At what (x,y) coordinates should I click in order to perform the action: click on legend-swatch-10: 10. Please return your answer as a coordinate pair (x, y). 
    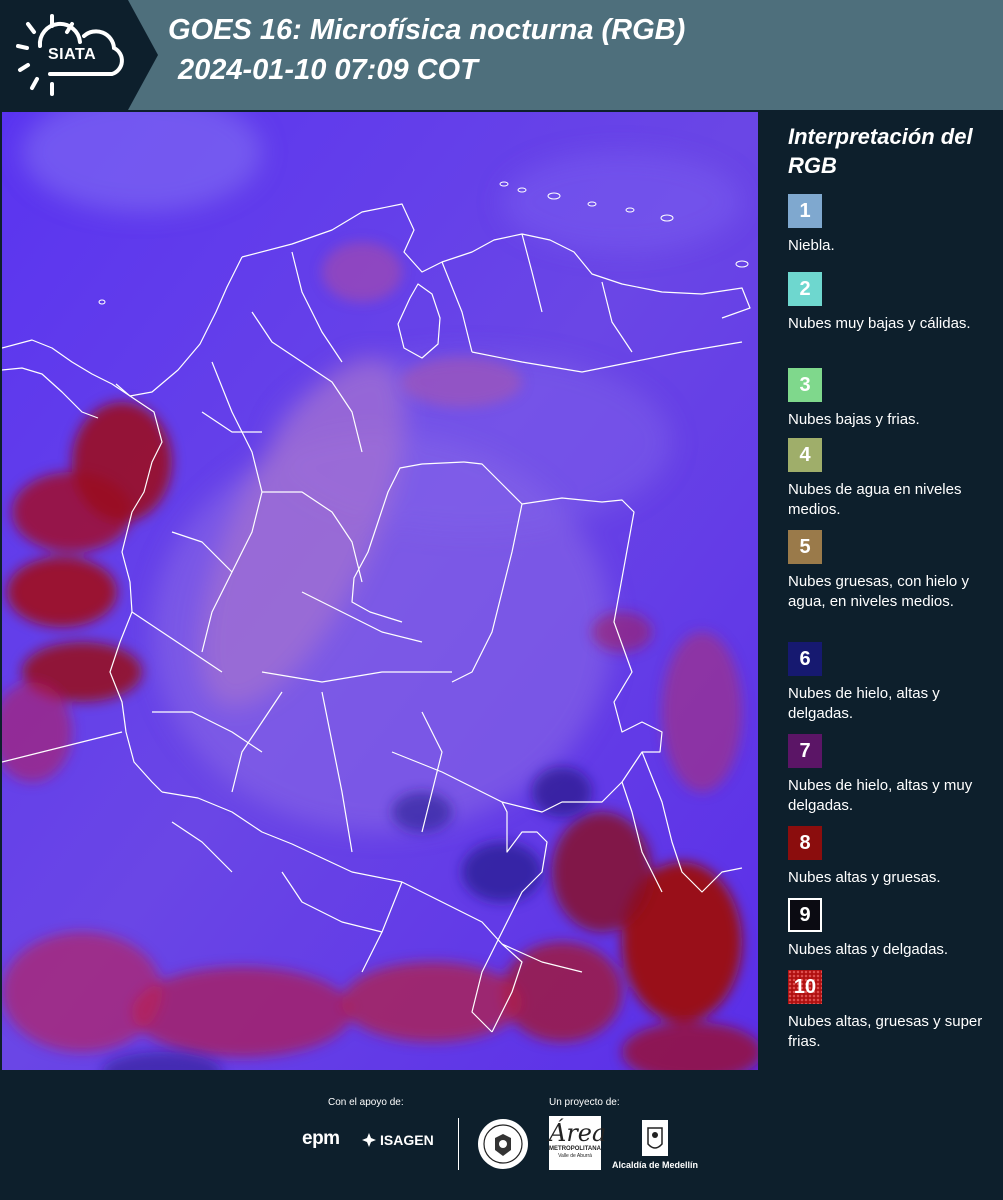
    Looking at the image, I should click on (805, 987).